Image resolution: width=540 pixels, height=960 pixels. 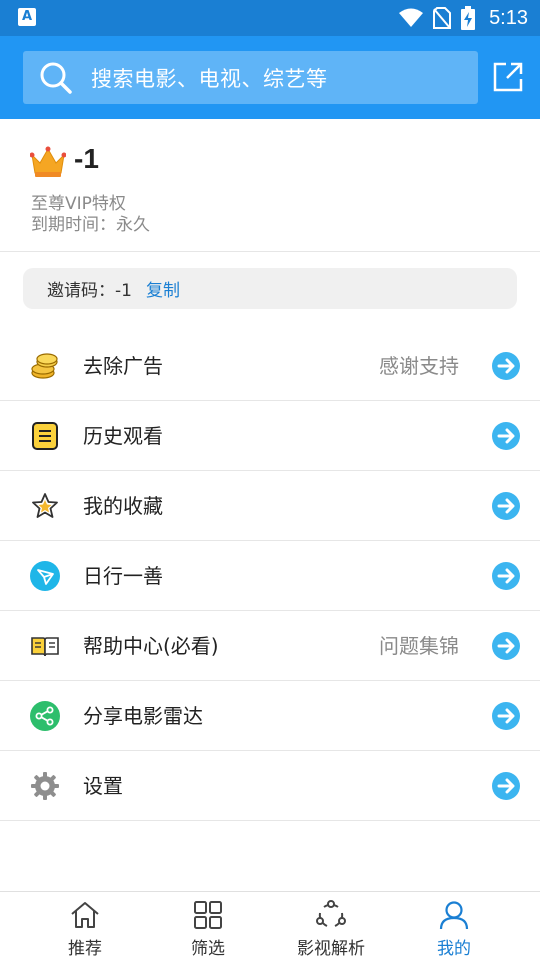 I want to click on star-icon, so click(x=45, y=505).